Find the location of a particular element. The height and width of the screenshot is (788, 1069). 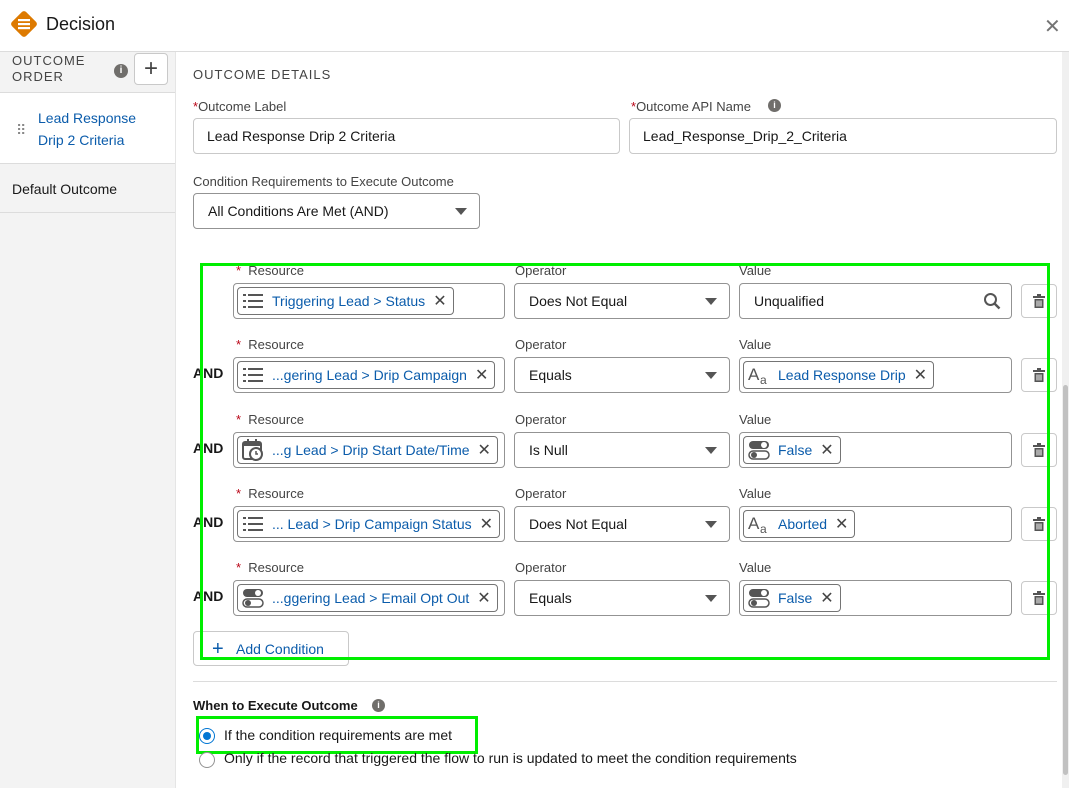

close-icon: ✕ is located at coordinates (1052, 26).